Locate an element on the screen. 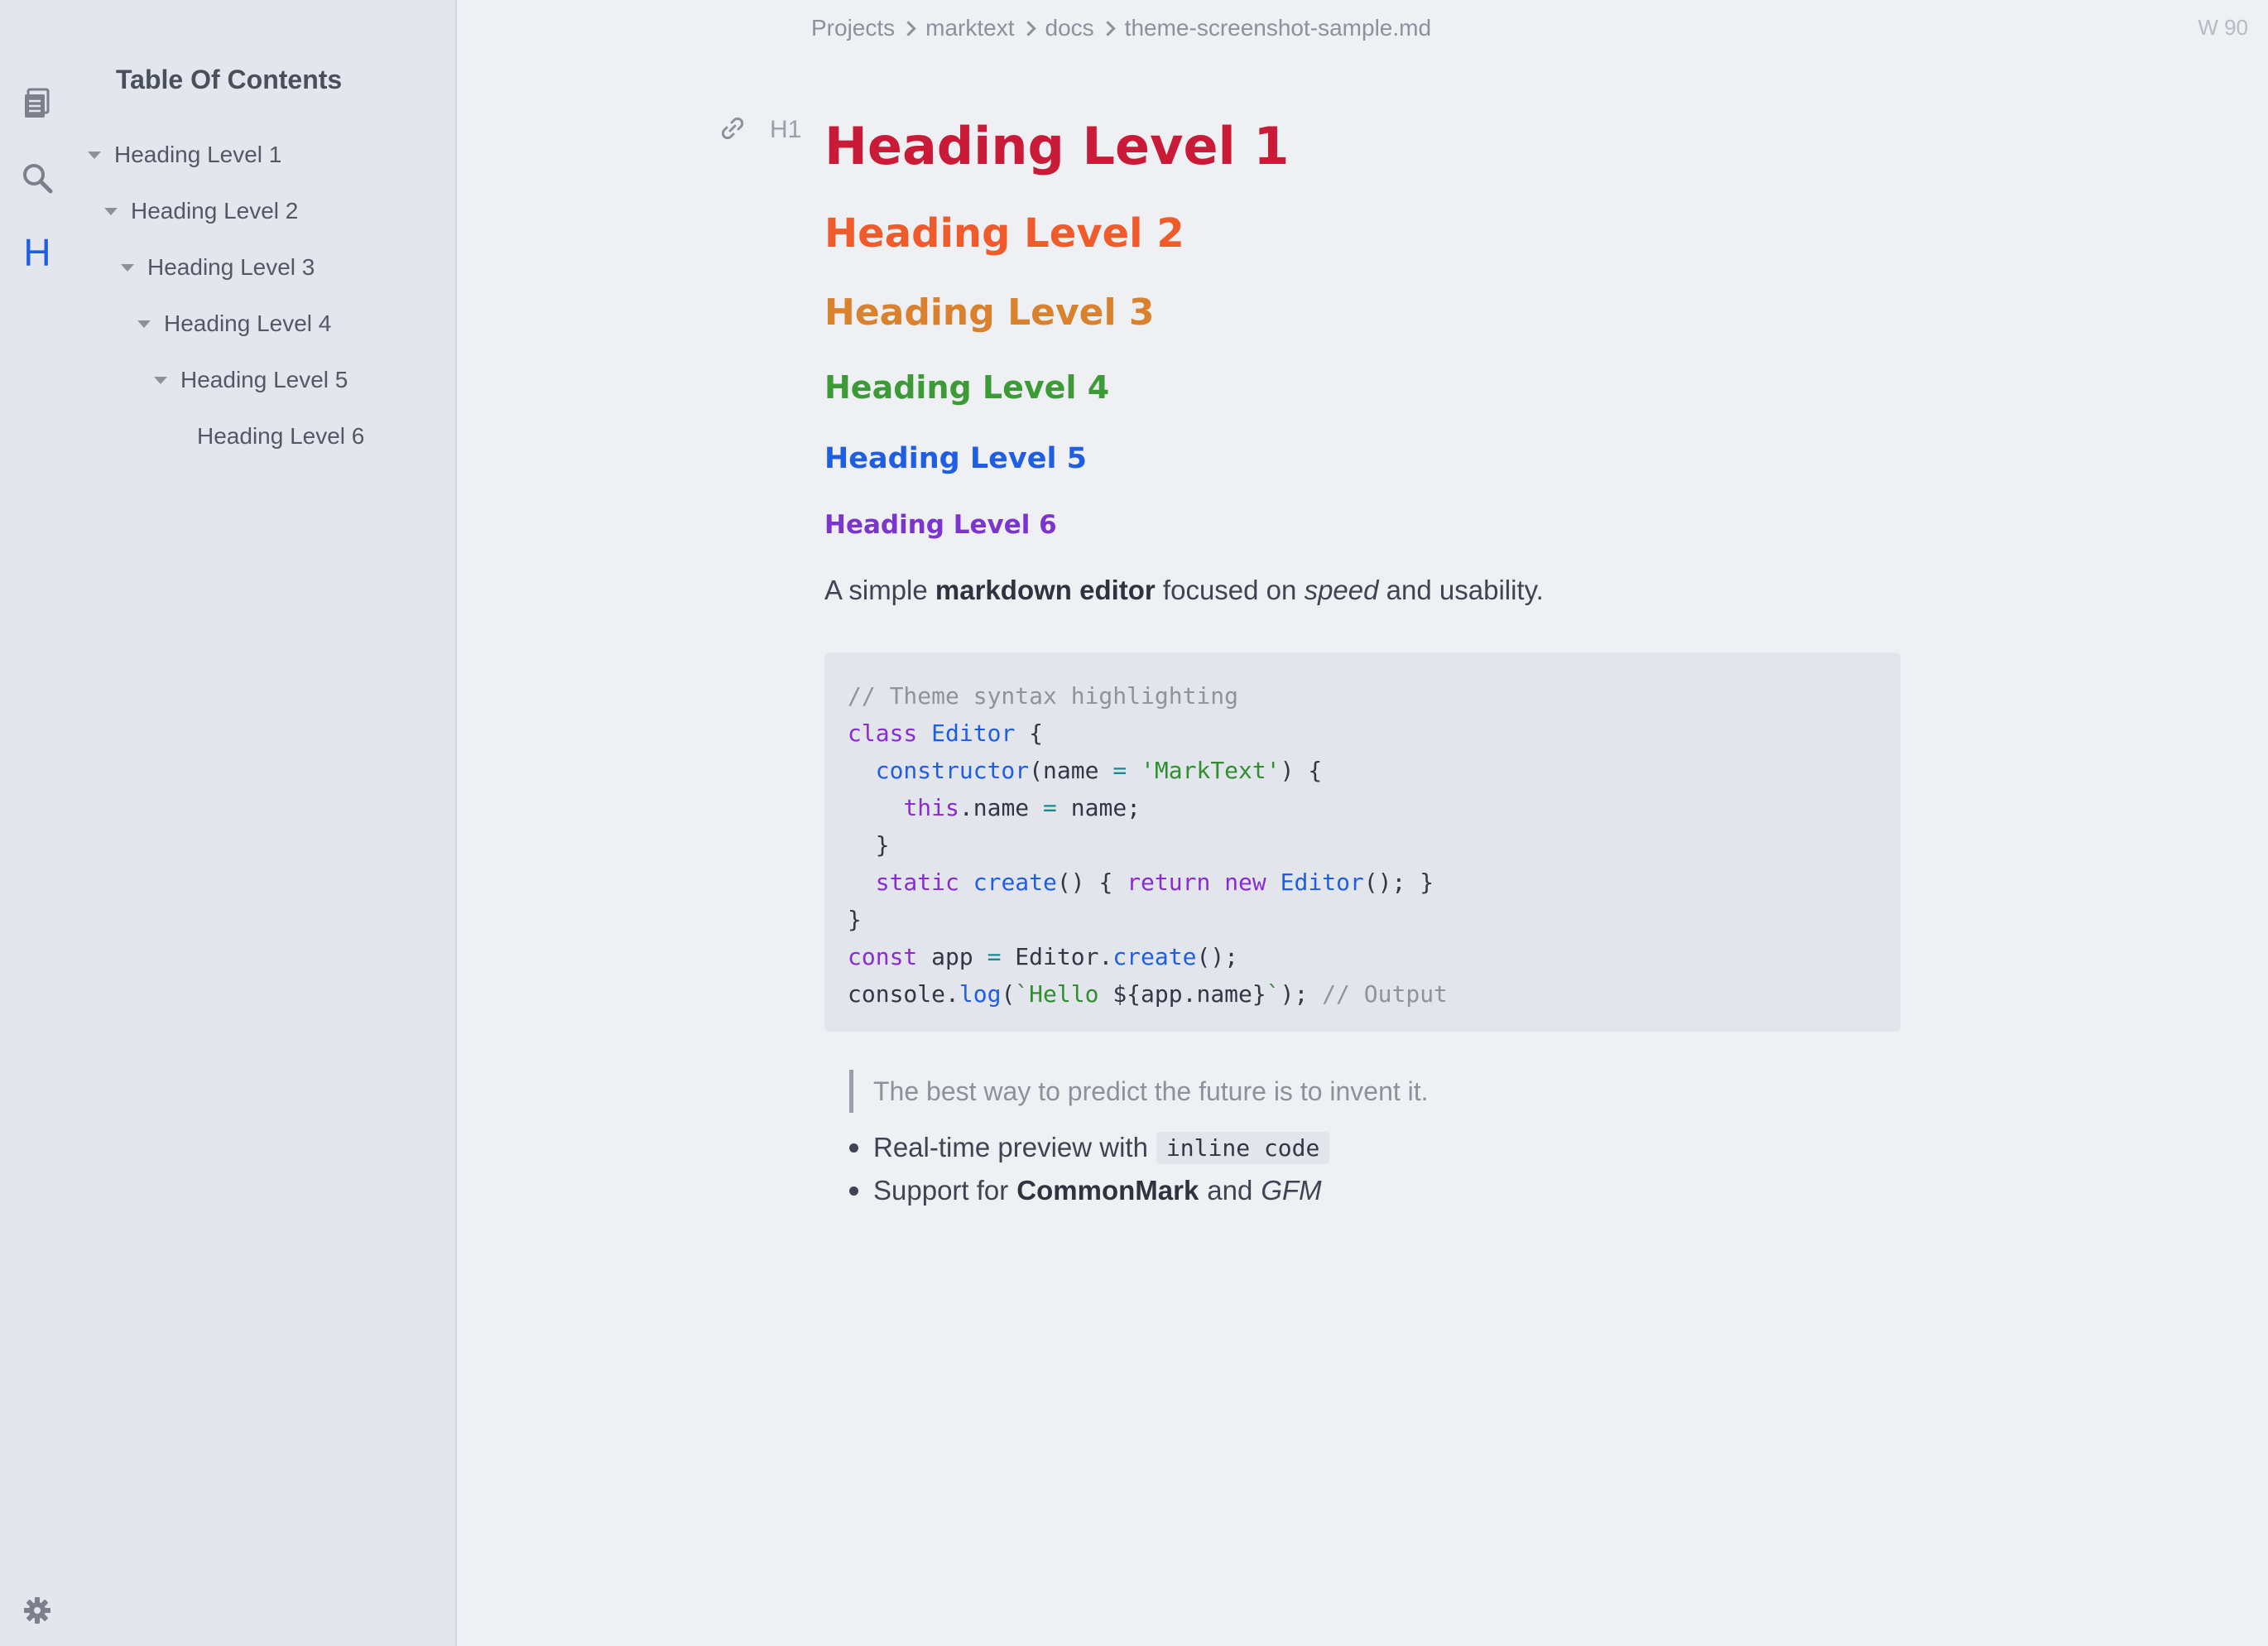 The width and height of the screenshot is (2268, 1646). list-item: Real-time preview with inline code is located at coordinates (1089, 1147).